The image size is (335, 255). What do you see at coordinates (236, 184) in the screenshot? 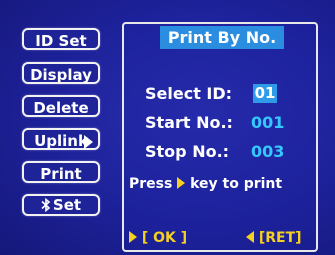
I see `hint-suffix: key to print` at bounding box center [236, 184].